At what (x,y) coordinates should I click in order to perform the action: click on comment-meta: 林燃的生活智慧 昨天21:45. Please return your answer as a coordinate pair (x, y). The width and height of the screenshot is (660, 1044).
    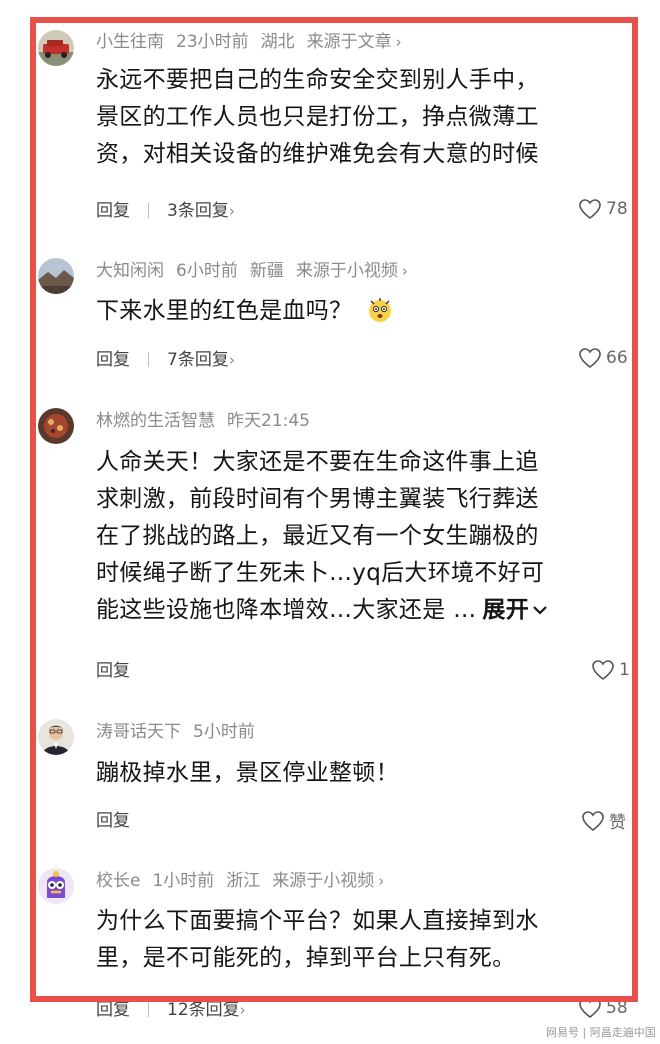
    Looking at the image, I should click on (209, 421).